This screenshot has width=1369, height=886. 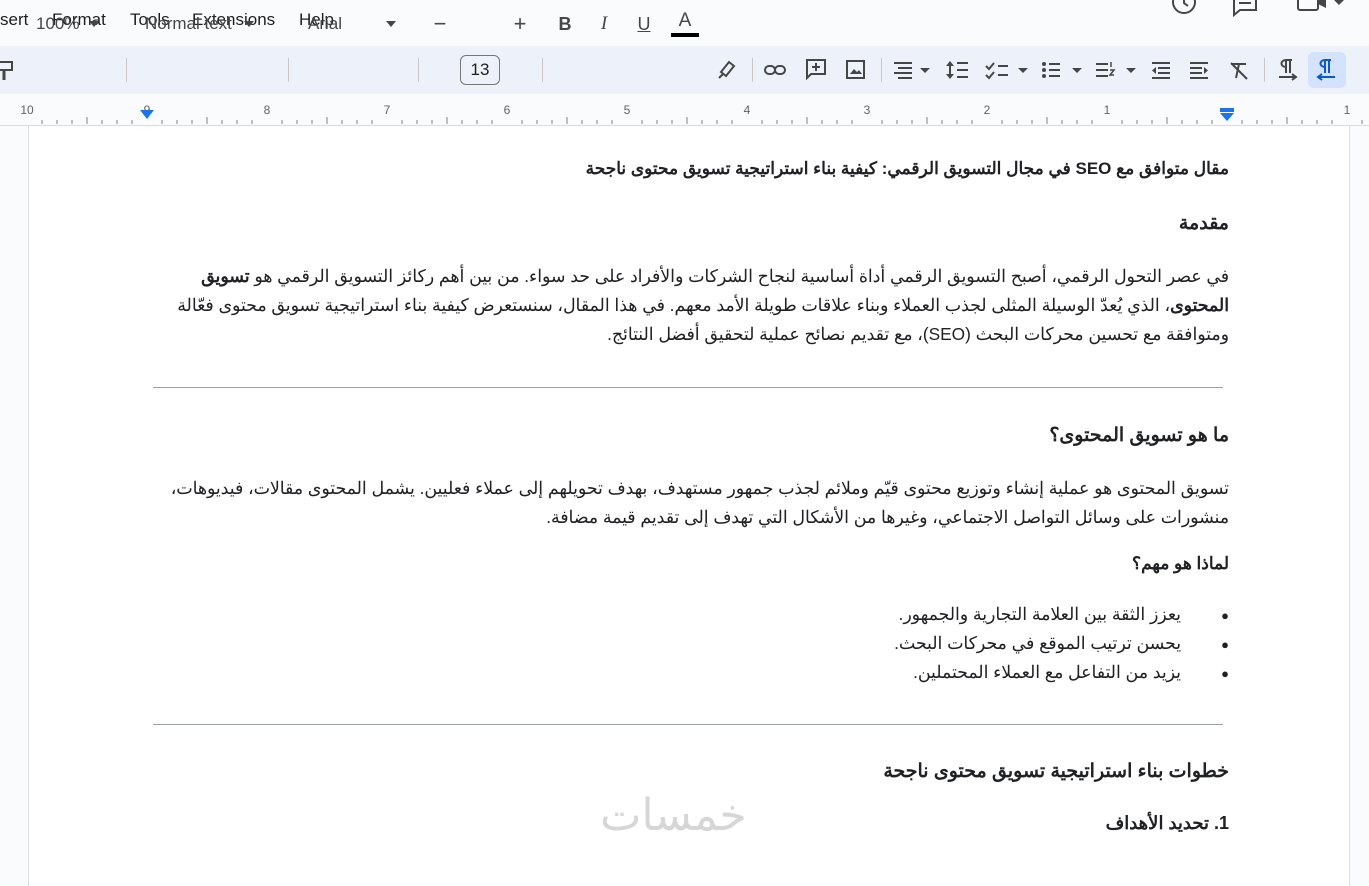 What do you see at coordinates (747, 110) in the screenshot?
I see `ruler-number: 4` at bounding box center [747, 110].